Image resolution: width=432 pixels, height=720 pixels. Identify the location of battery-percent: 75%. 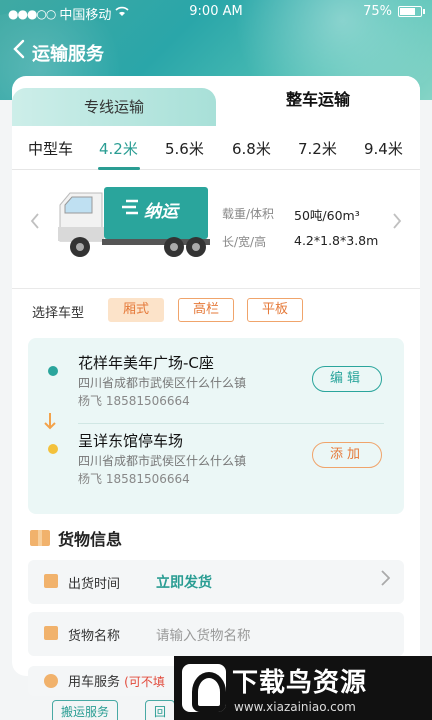
(377, 11).